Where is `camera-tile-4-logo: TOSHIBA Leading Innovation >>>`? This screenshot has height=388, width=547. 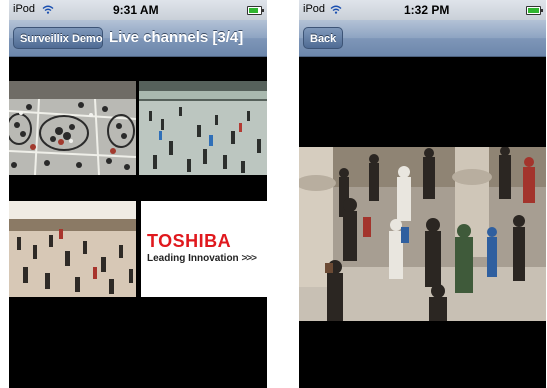 camera-tile-4-logo: TOSHIBA Leading Innovation >>> is located at coordinates (204, 249).